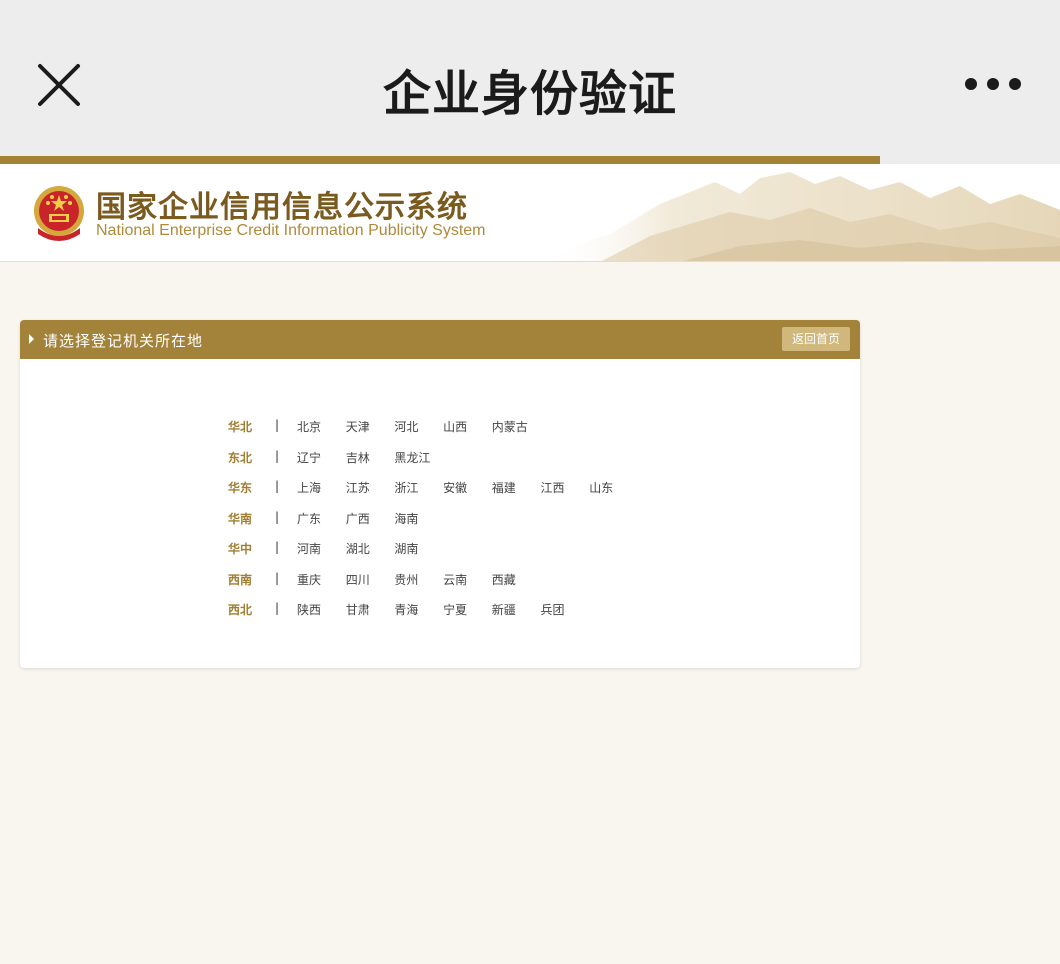 This screenshot has width=1060, height=964. Describe the element at coordinates (440, 339) in the screenshot. I see `panel-header: 请选择登记机关所在地 返回首页` at that location.